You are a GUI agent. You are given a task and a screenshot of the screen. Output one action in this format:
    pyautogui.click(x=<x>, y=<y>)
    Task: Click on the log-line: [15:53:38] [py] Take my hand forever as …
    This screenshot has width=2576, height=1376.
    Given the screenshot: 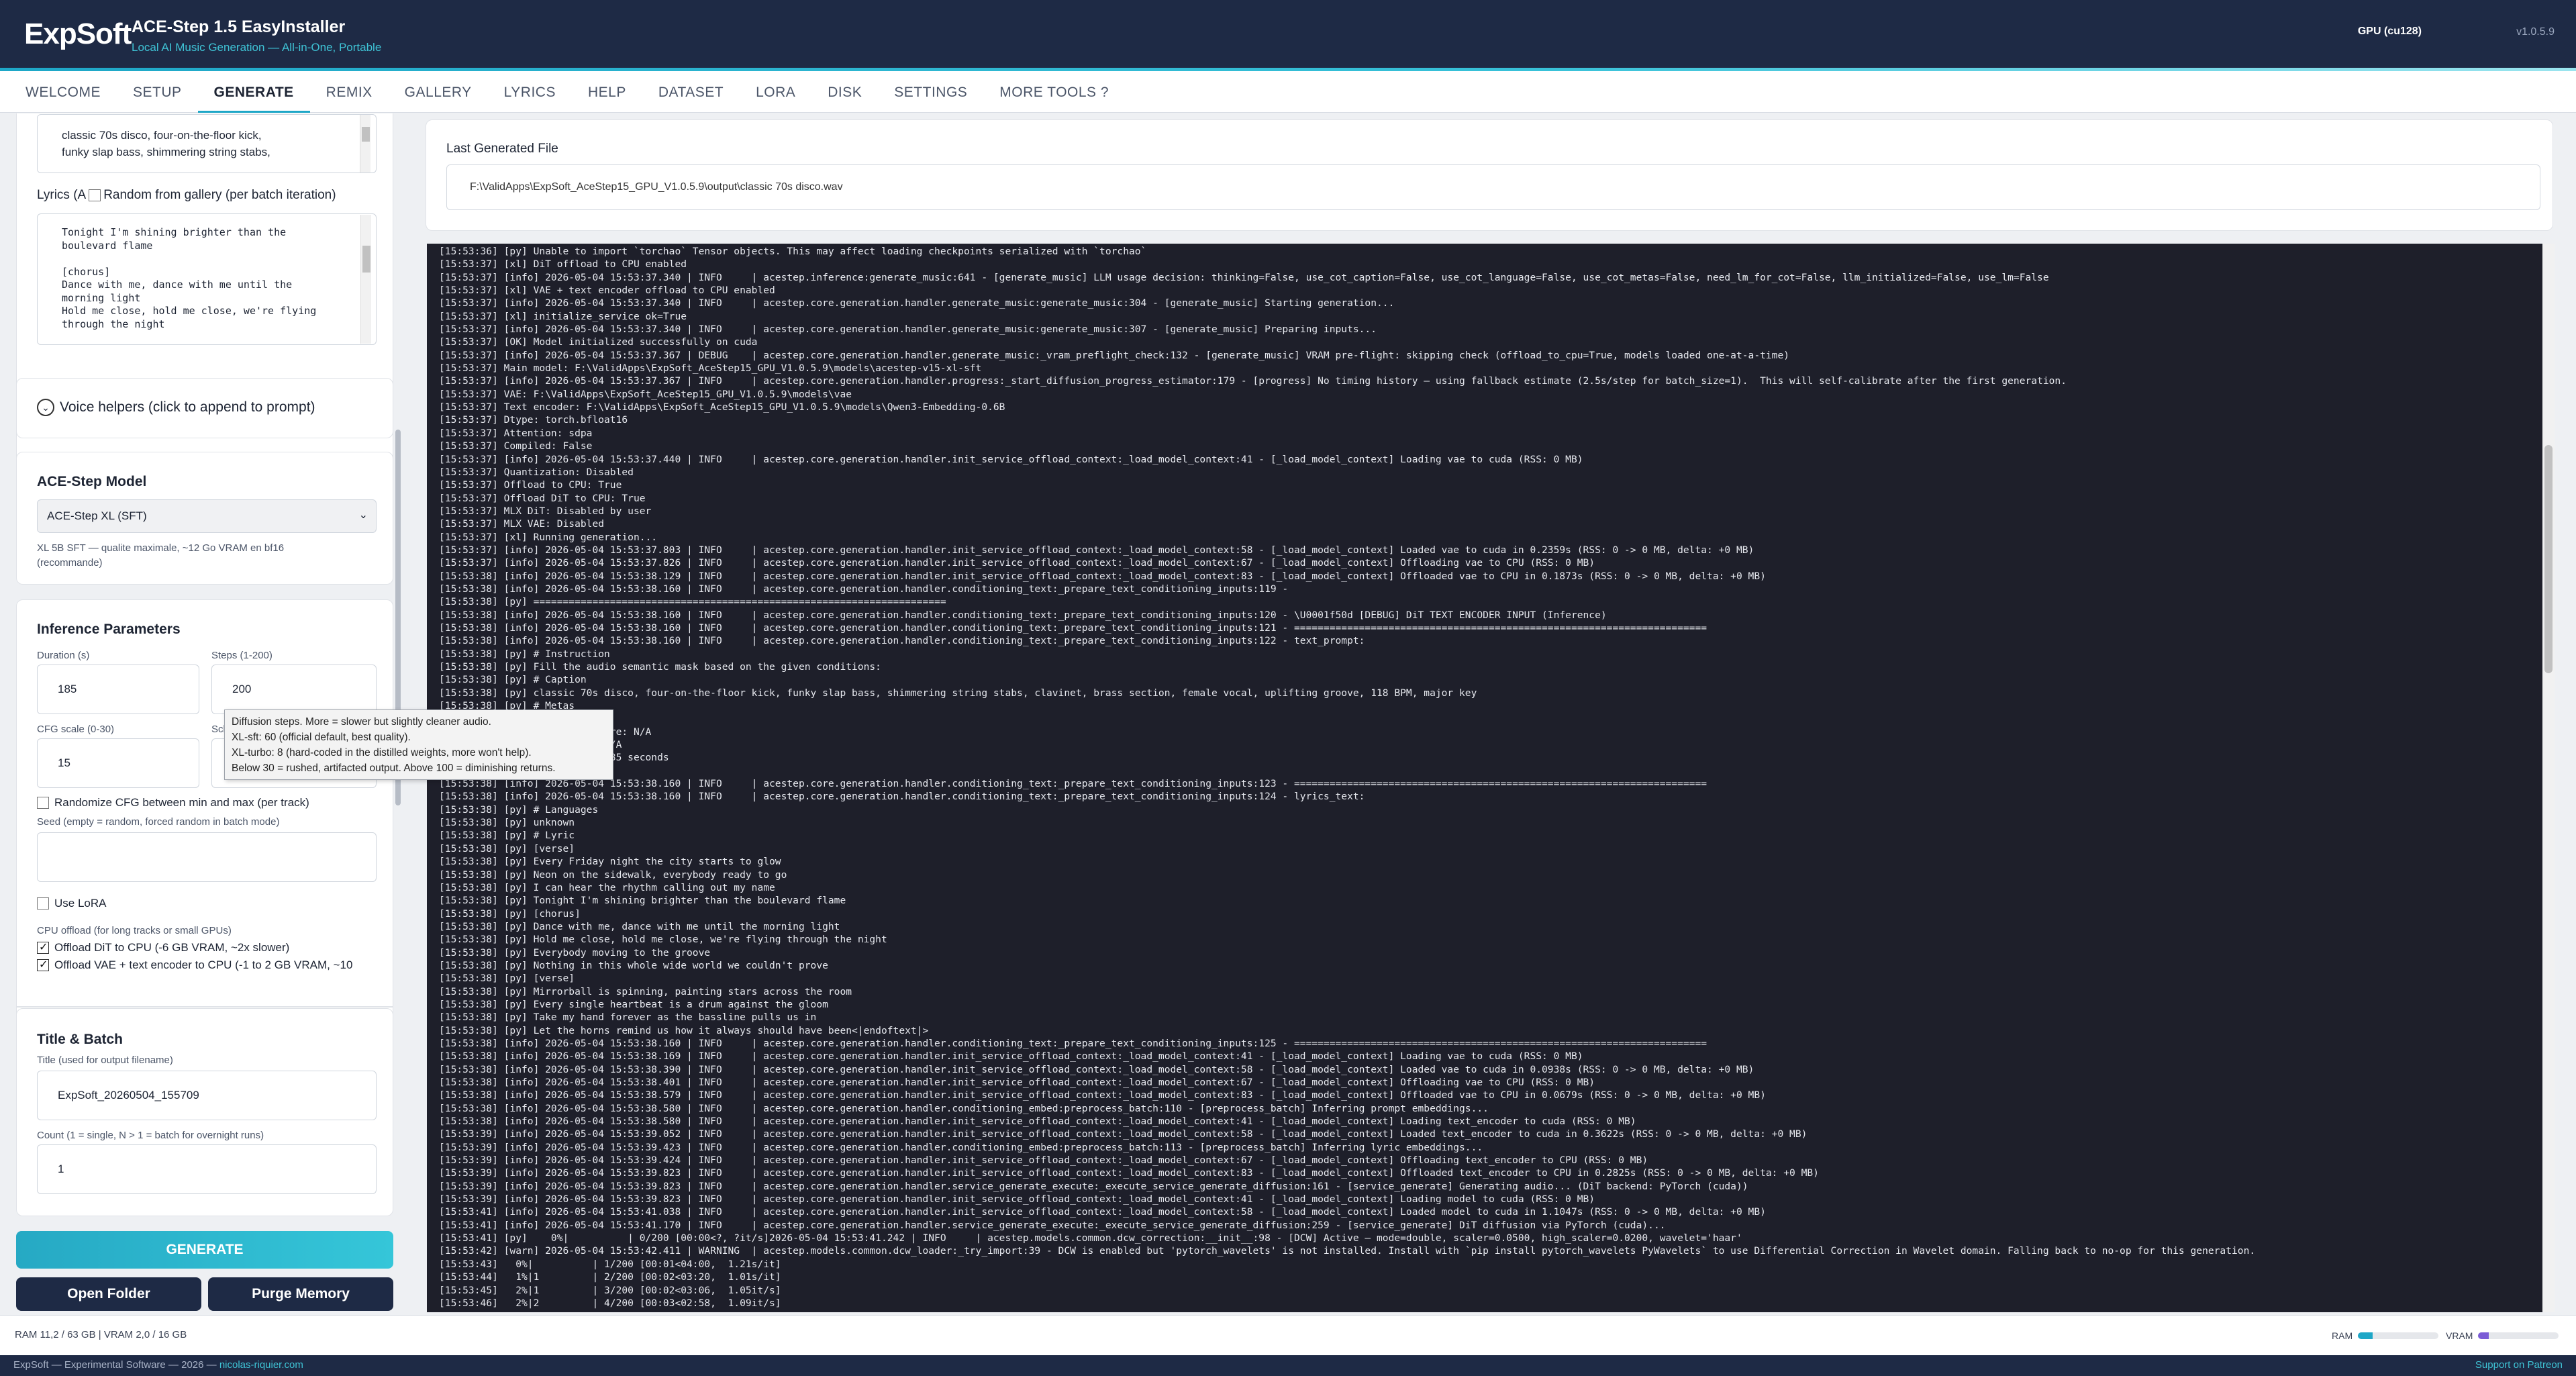 What is the action you would take?
    pyautogui.click(x=628, y=1018)
    